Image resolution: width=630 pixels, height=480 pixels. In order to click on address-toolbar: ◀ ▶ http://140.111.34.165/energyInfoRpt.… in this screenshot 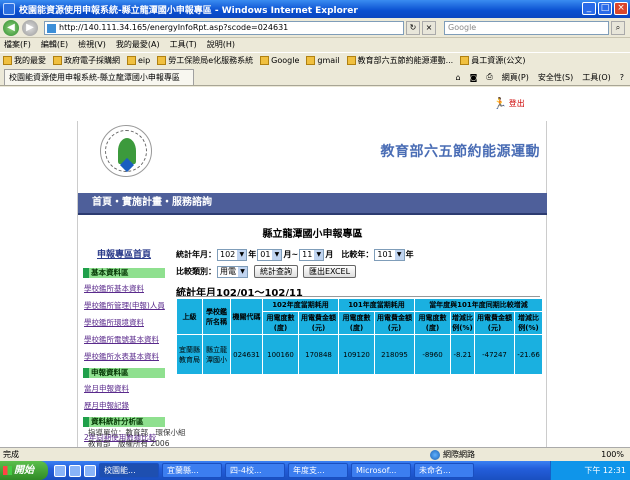, I will do `click(315, 28)`.